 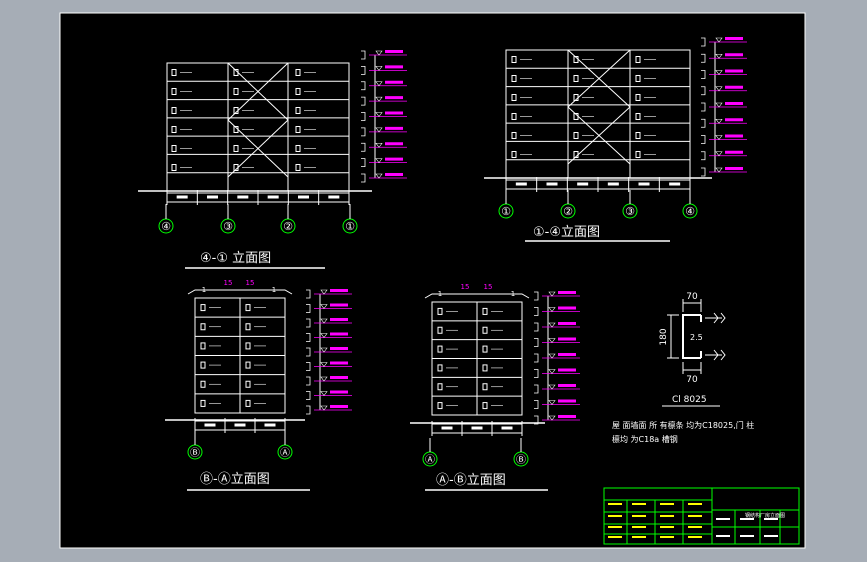 What do you see at coordinates (683, 425) in the screenshot?
I see `note-line-1: 屋 面墙面 所 有檩条 均为C18025,门 柱` at bounding box center [683, 425].